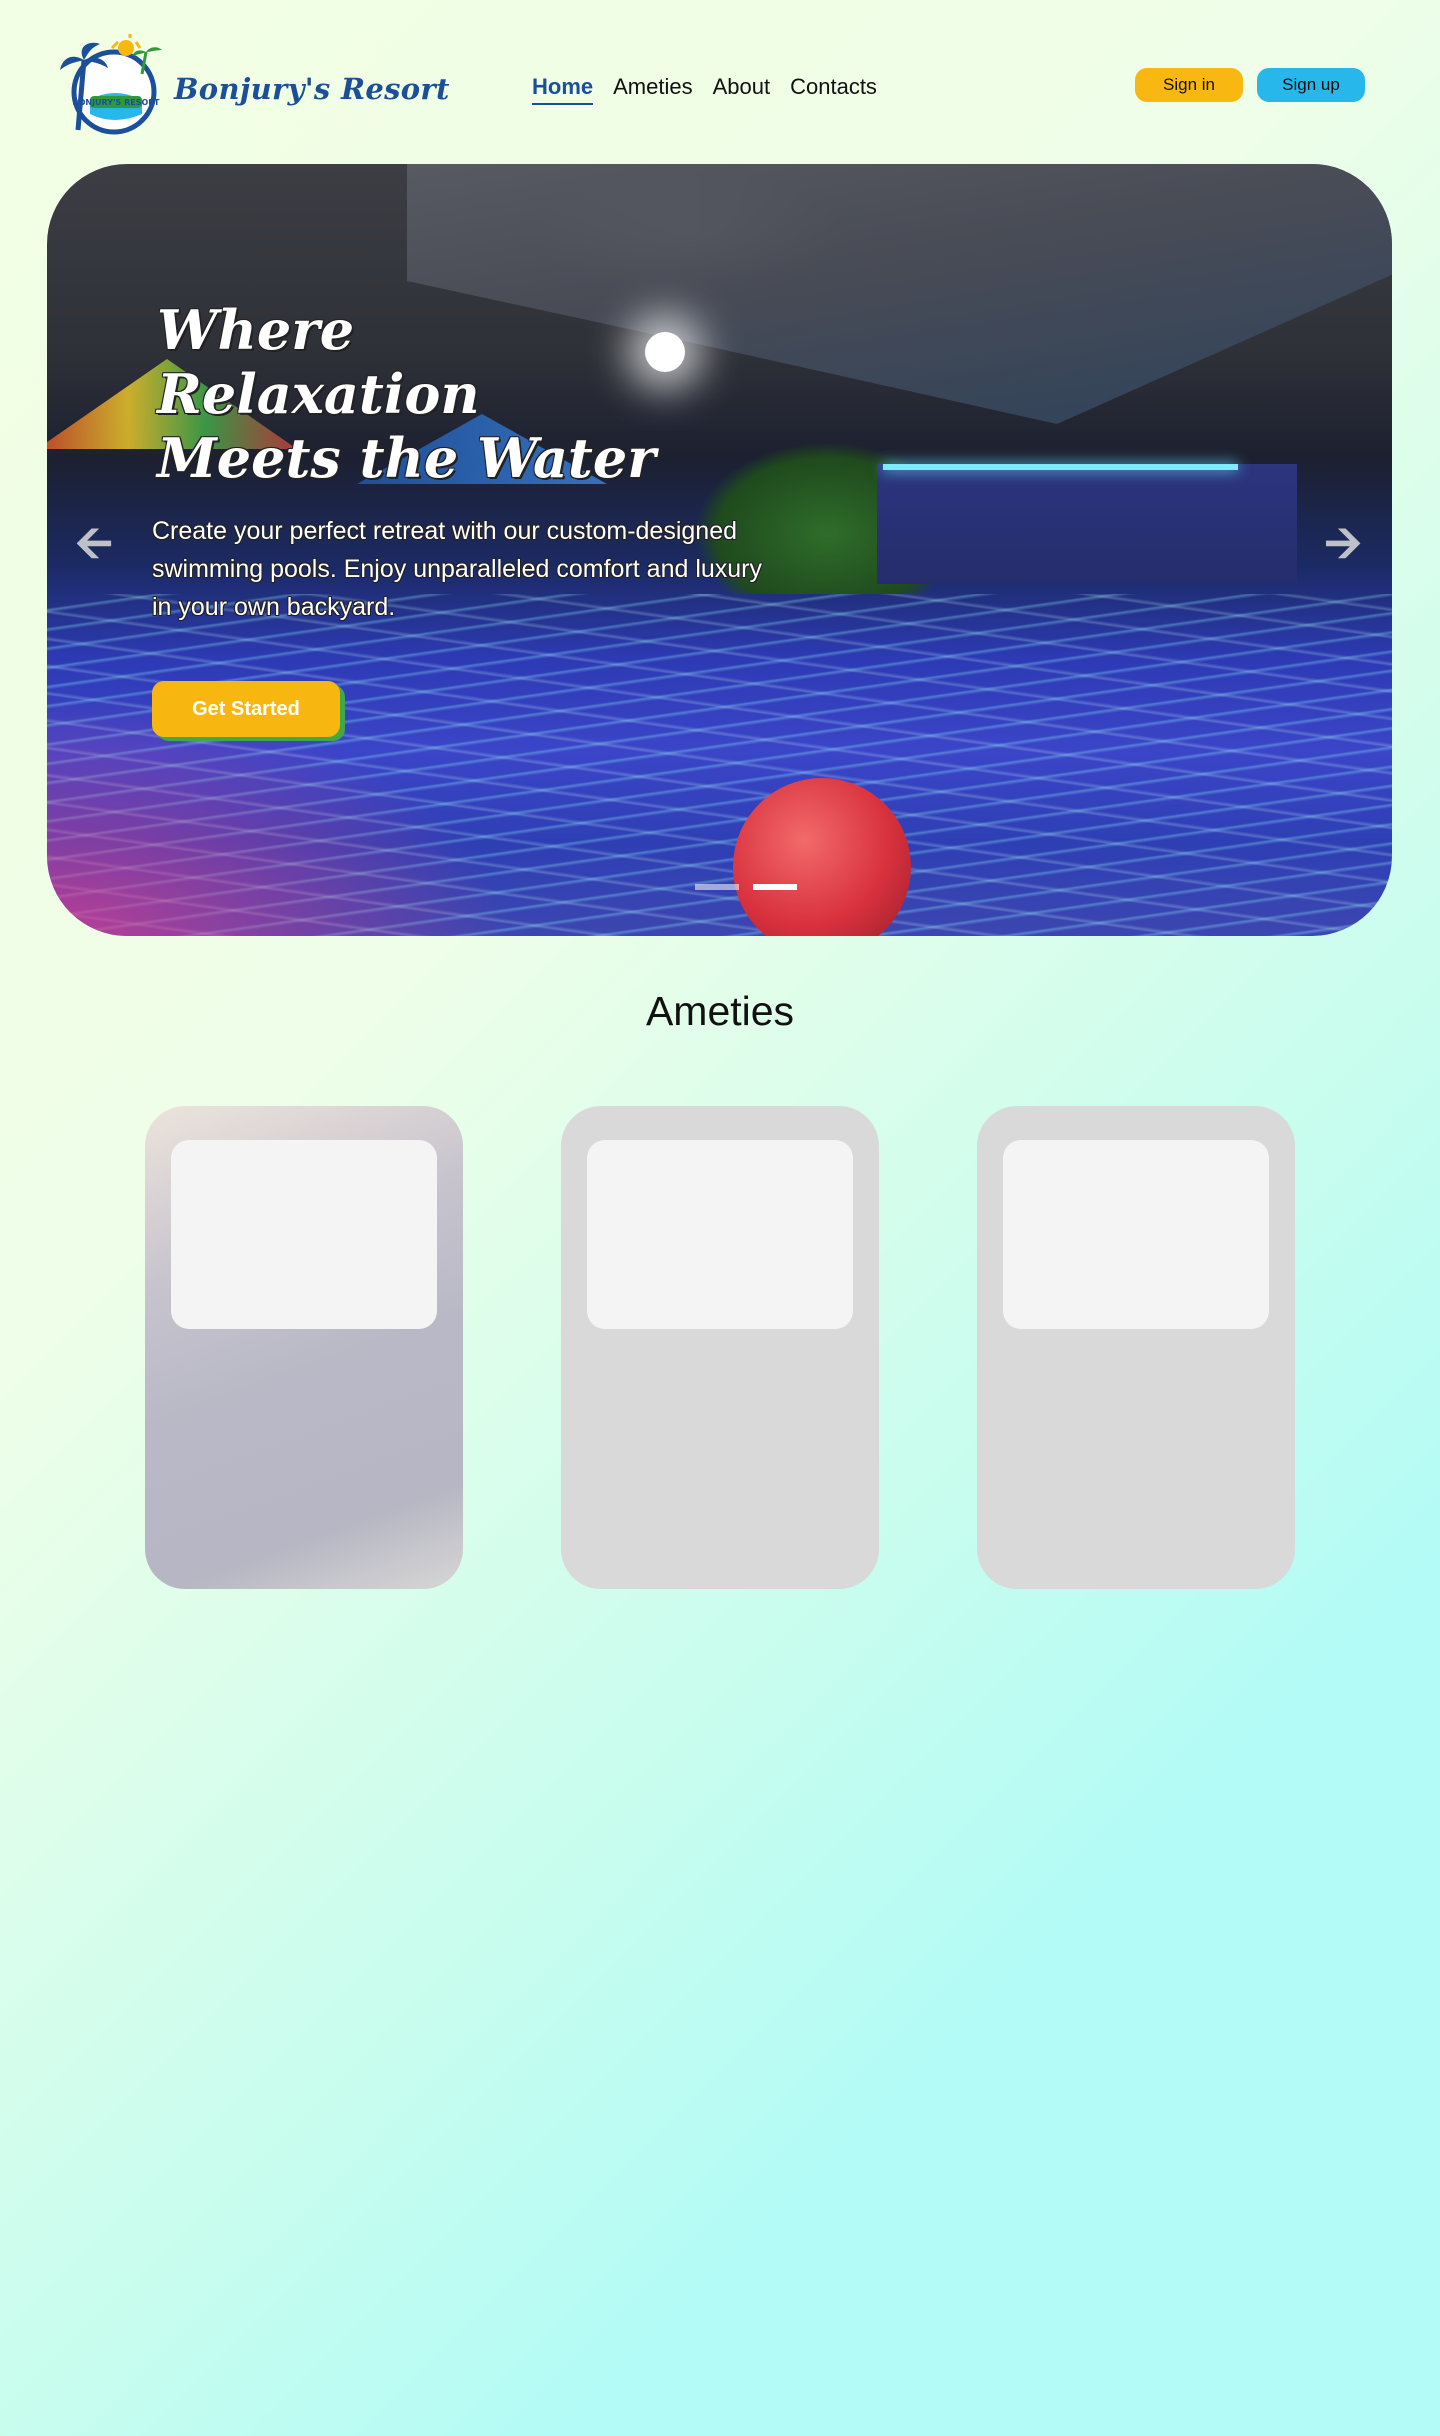 This screenshot has width=1440, height=2436. What do you see at coordinates (1060, 467) in the screenshot?
I see `hero-image-neon-light` at bounding box center [1060, 467].